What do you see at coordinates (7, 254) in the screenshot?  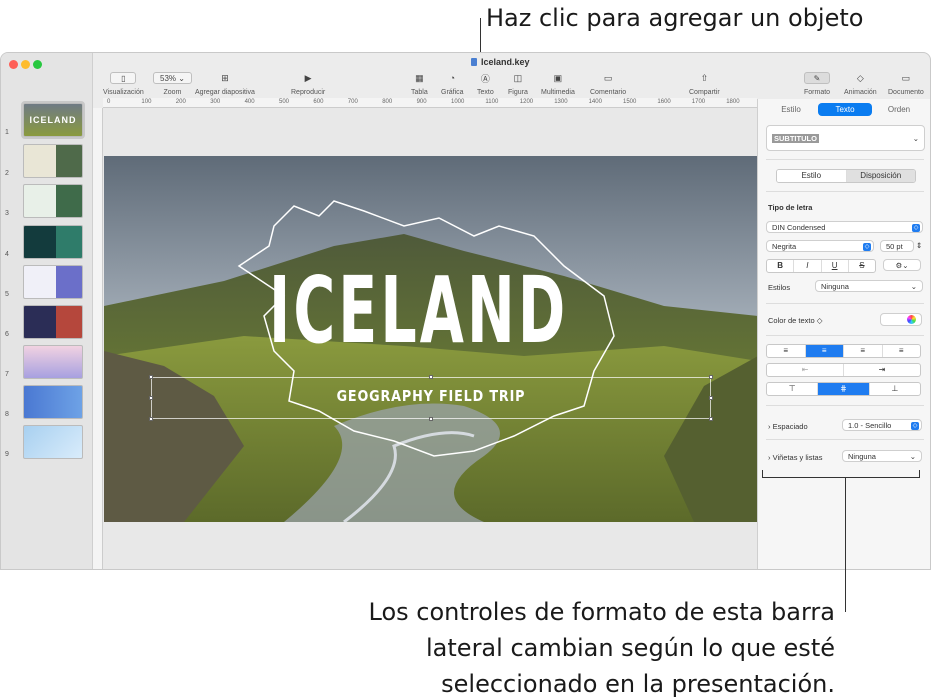 I see `slide-number: 4` at bounding box center [7, 254].